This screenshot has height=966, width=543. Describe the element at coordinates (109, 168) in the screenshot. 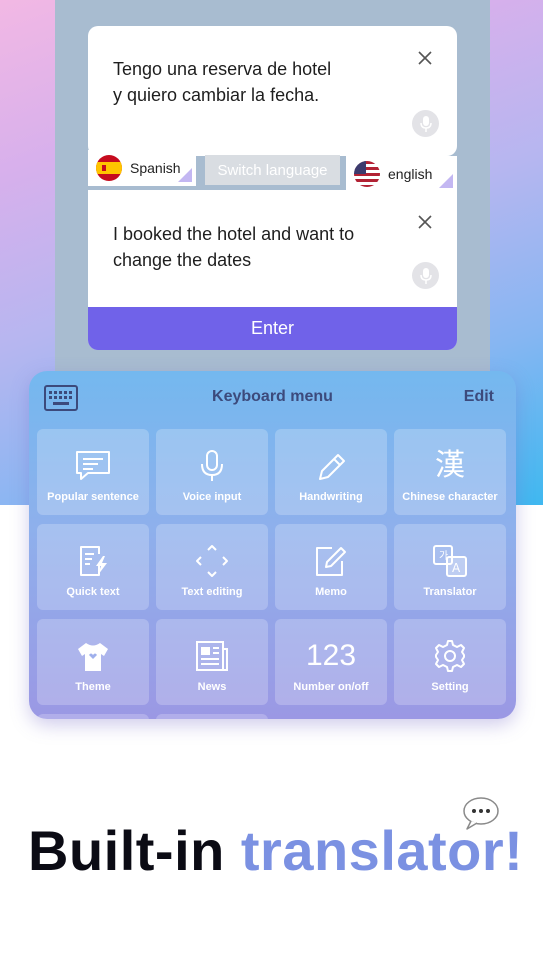

I see `spain-flag-icon` at that location.